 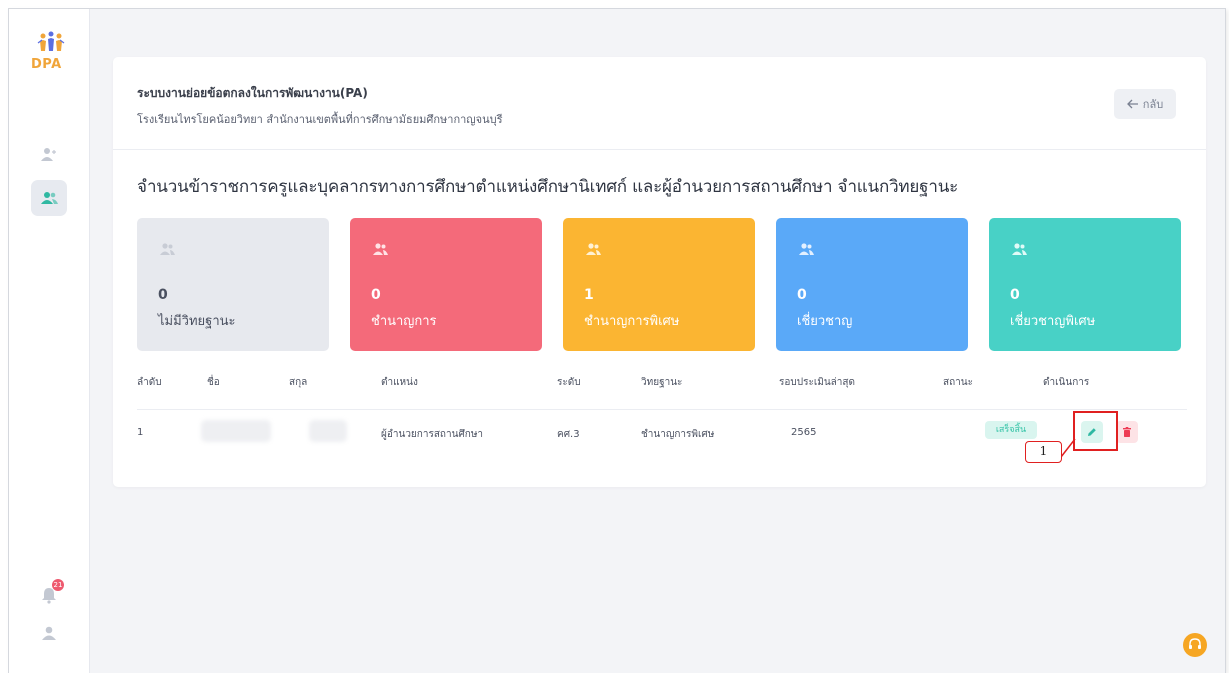 What do you see at coordinates (46, 64) in the screenshot?
I see `logo-text: DPA` at bounding box center [46, 64].